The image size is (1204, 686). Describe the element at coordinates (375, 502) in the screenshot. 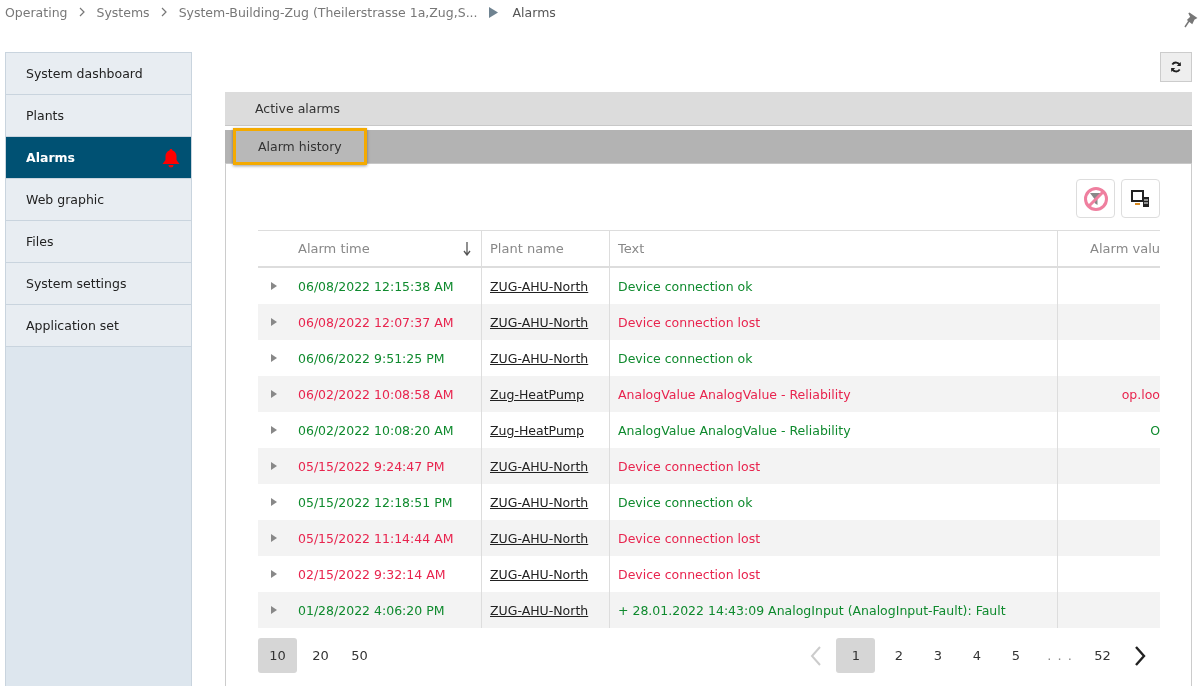

I see `alarm-time: 05/15/2022 12:18:51 PM` at that location.